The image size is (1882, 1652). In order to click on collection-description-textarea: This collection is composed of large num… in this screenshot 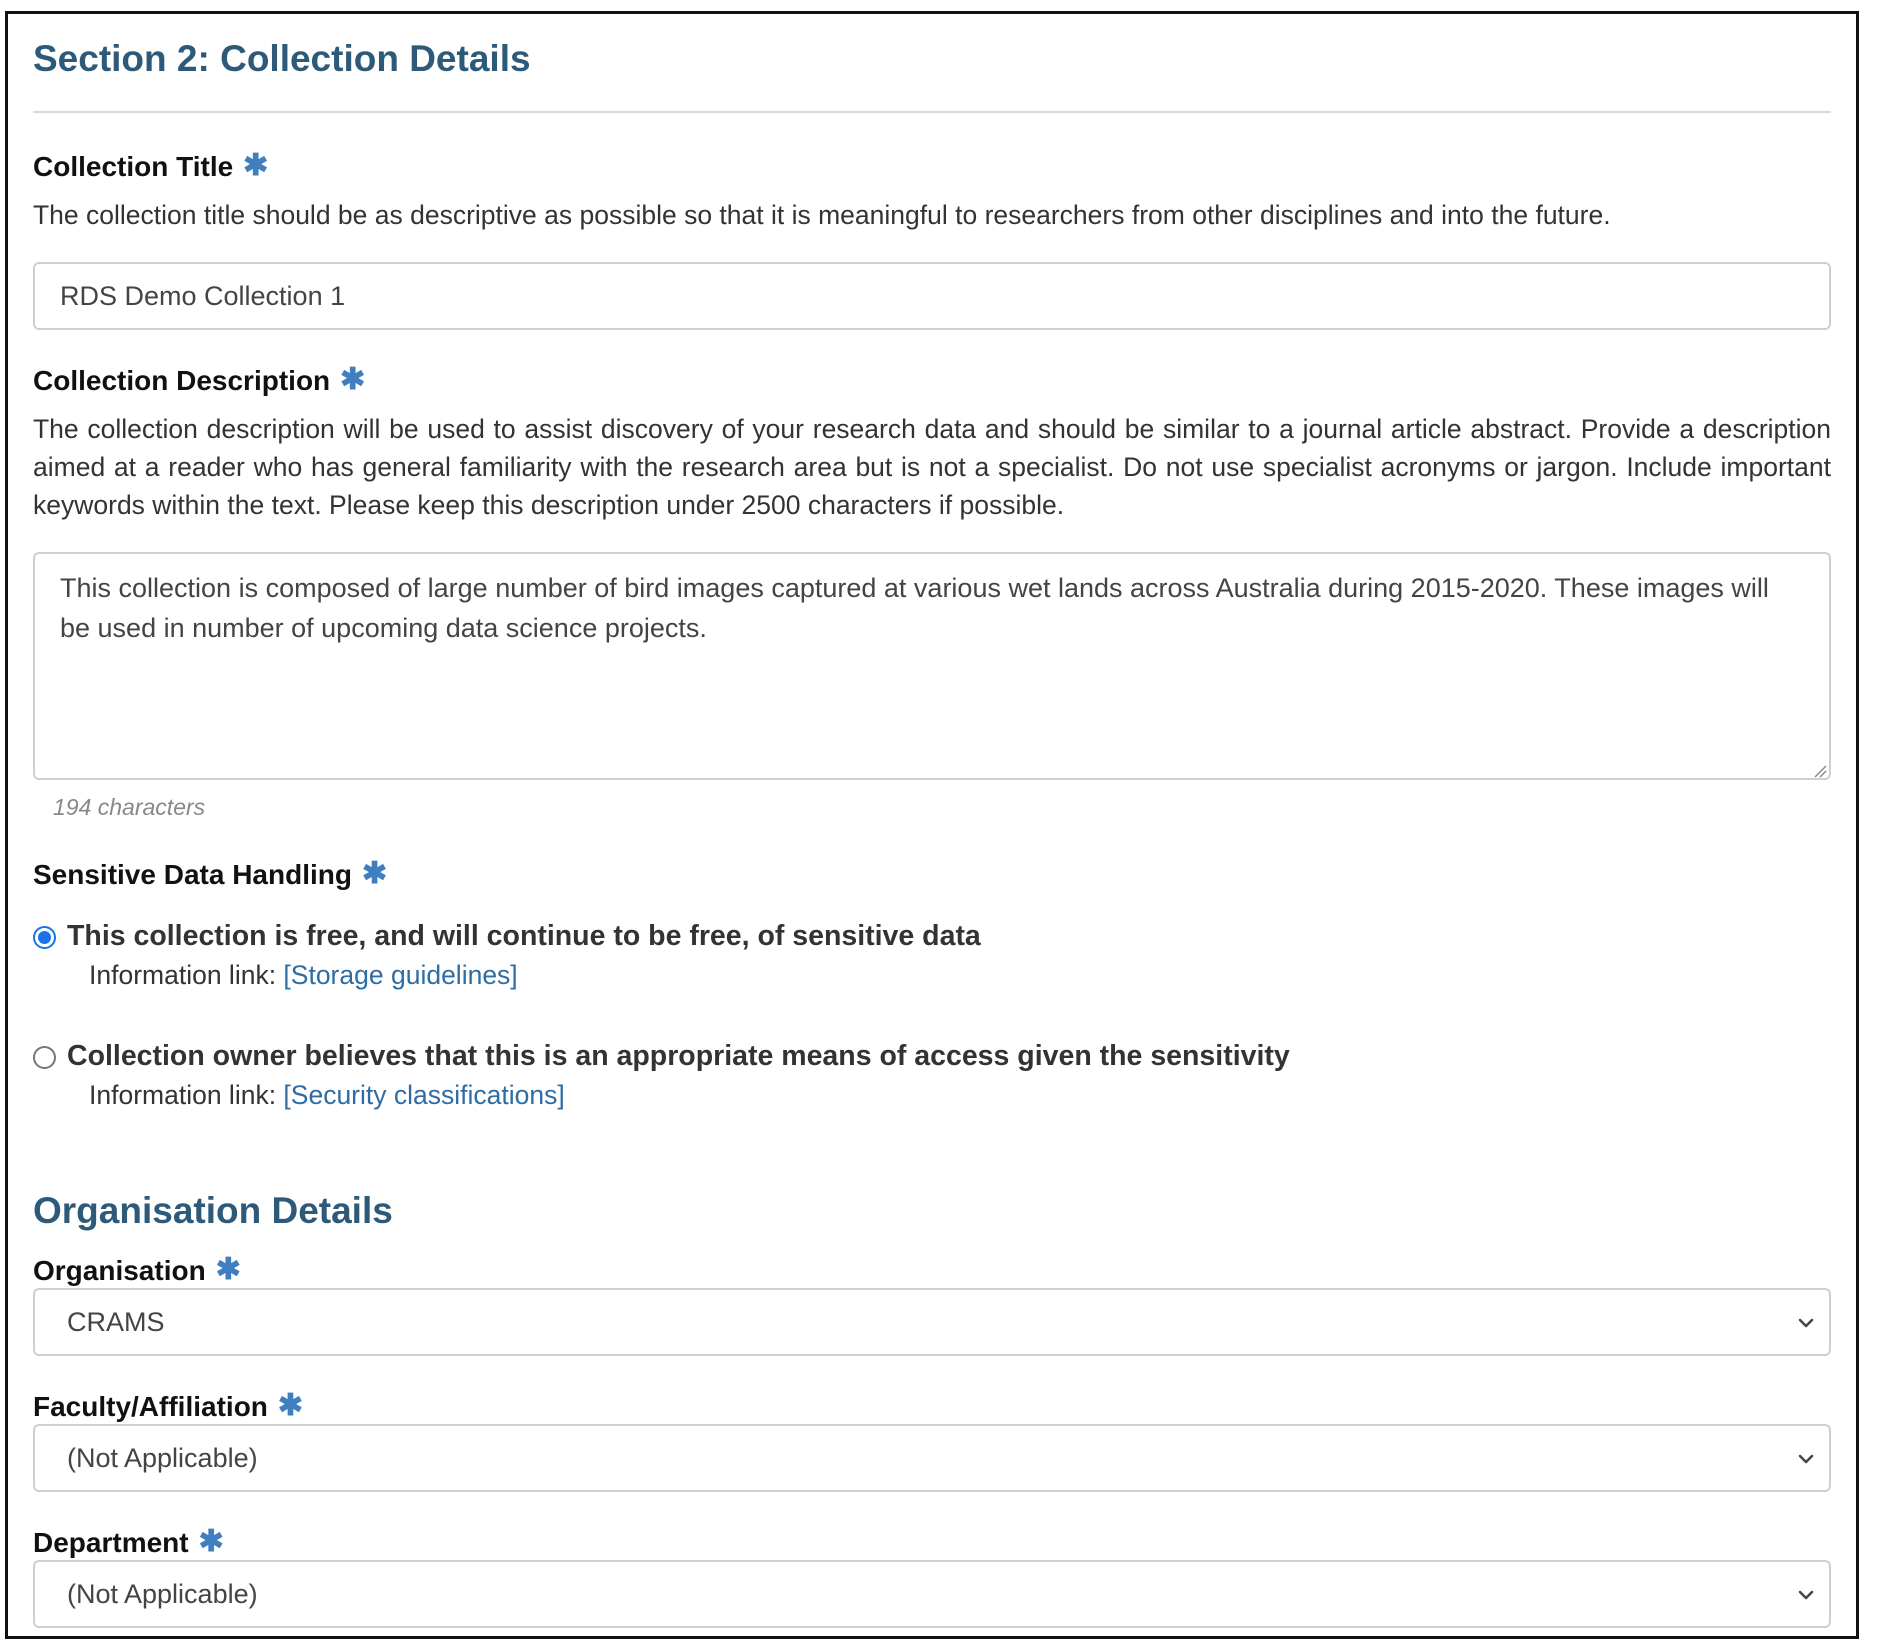, I will do `click(932, 666)`.